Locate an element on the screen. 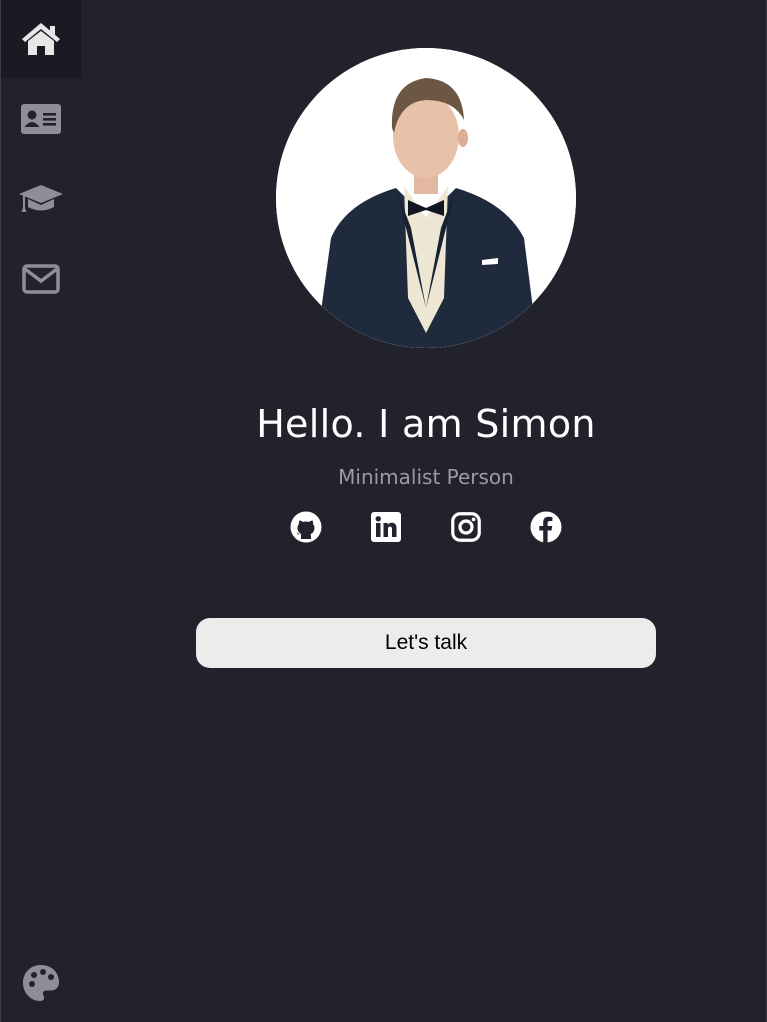 Image resolution: width=767 pixels, height=1022 pixels. instagram-icon is located at coordinates (466, 527).